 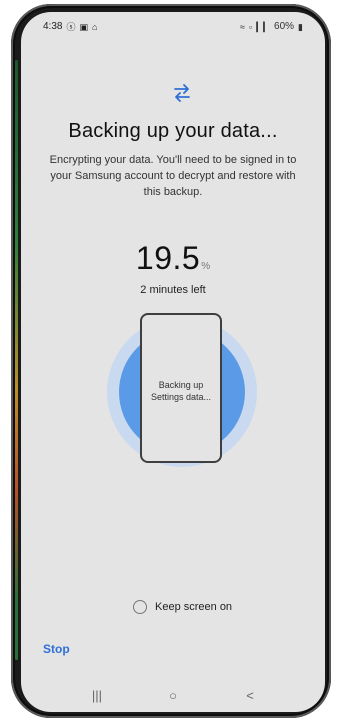 I want to click on home-icon: ○, so click(x=173, y=695).